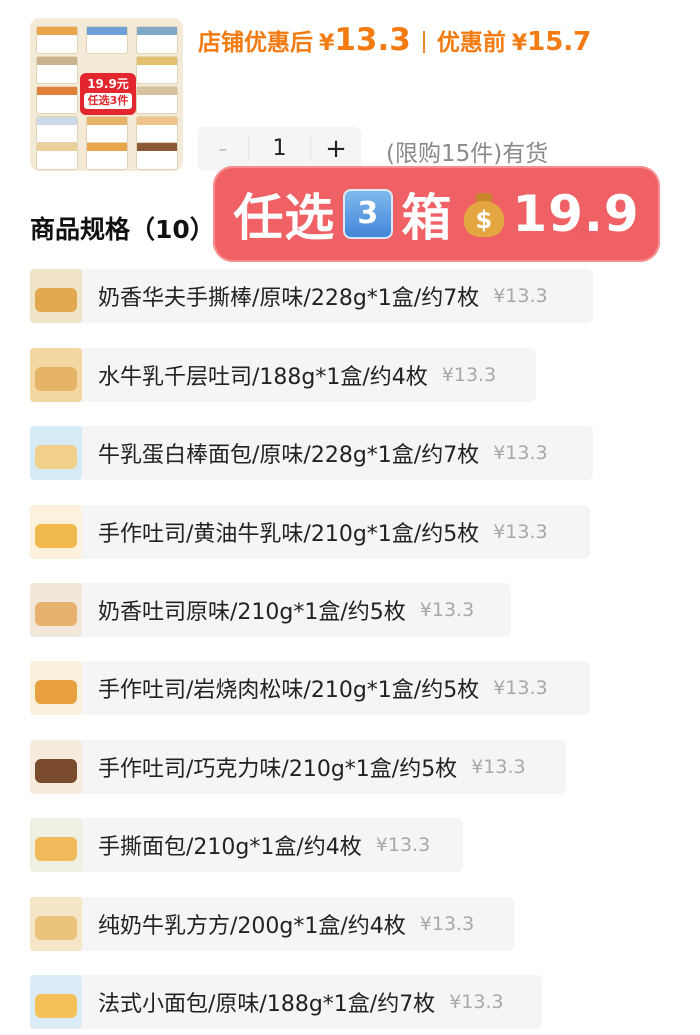 Image resolution: width=700 pixels, height=1035 pixels. What do you see at coordinates (471, 43) in the screenshot?
I see `before-discount-label: 优惠前` at bounding box center [471, 43].